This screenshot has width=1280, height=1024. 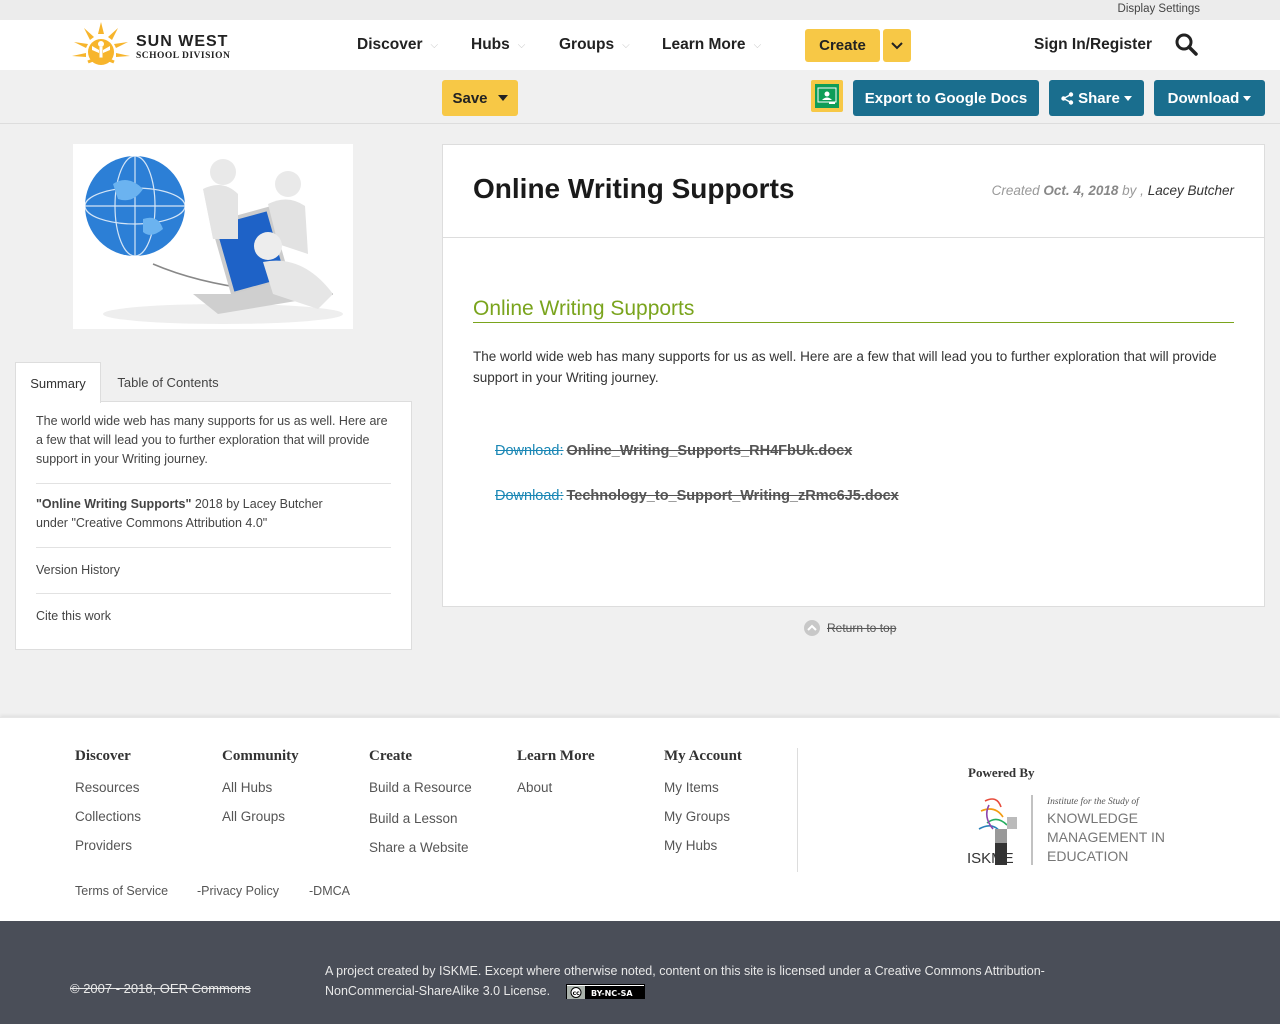 I want to click on footer-link-about: About, so click(x=556, y=787).